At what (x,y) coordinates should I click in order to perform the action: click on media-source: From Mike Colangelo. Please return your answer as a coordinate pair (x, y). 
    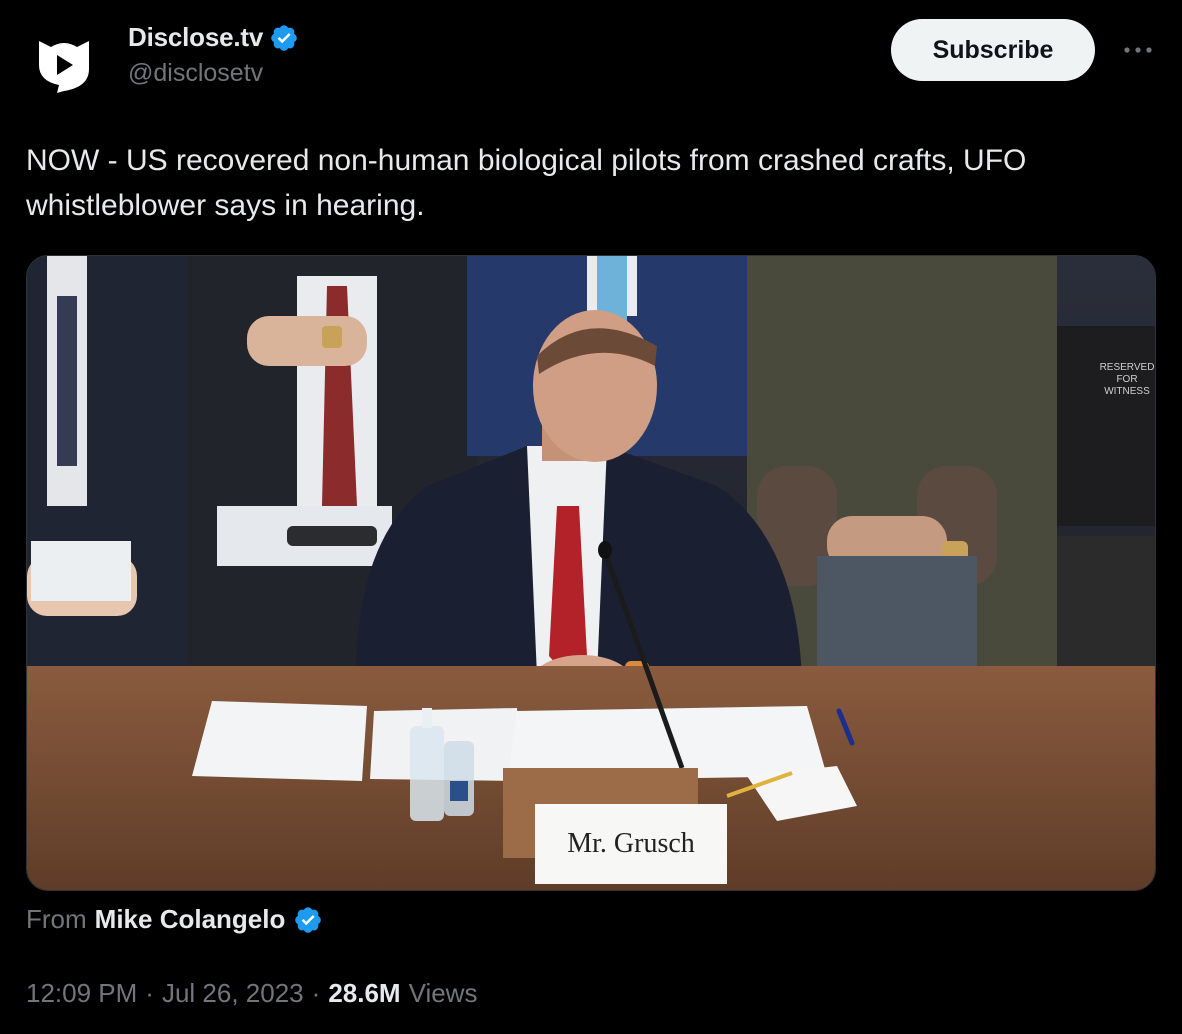
    Looking at the image, I should click on (174, 919).